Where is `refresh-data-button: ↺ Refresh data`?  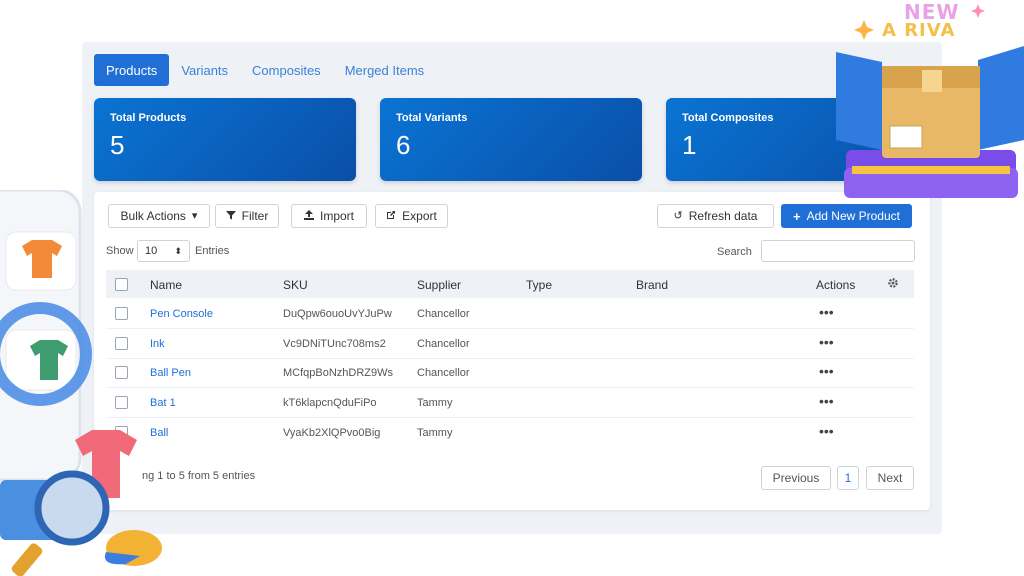
refresh-data-button: ↺ Refresh data is located at coordinates (715, 216).